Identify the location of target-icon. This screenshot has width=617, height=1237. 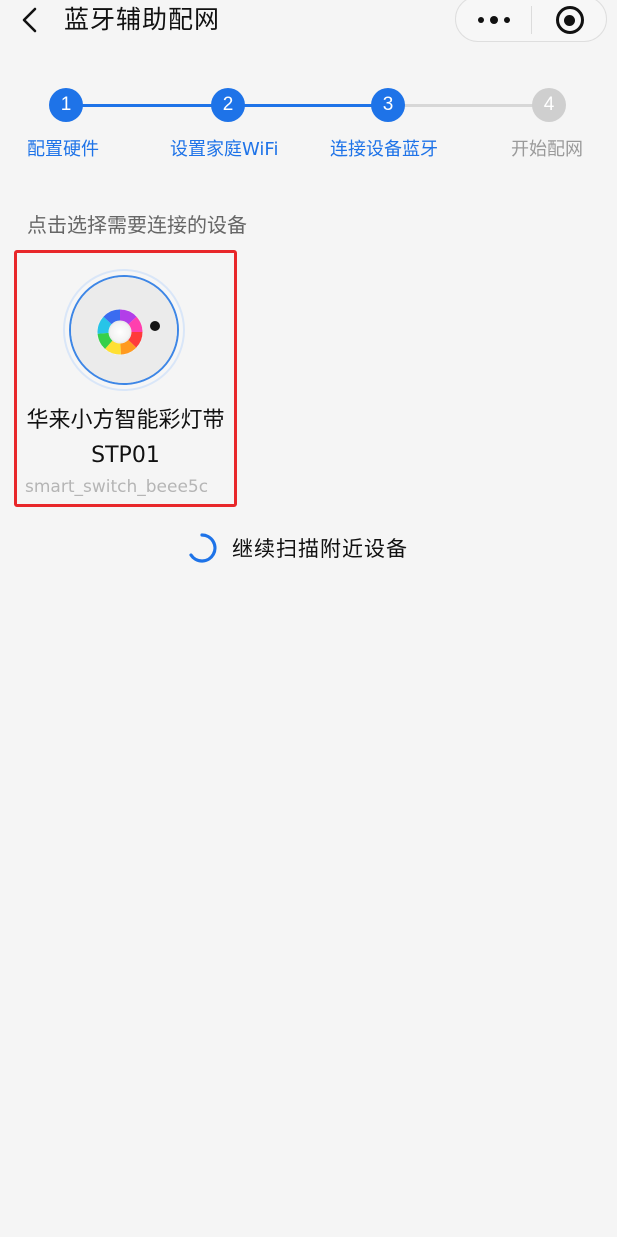
(569, 20).